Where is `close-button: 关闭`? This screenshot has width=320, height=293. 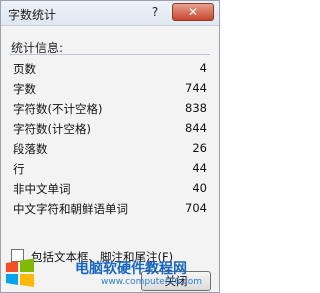
close-button: 关闭 is located at coordinates (176, 281).